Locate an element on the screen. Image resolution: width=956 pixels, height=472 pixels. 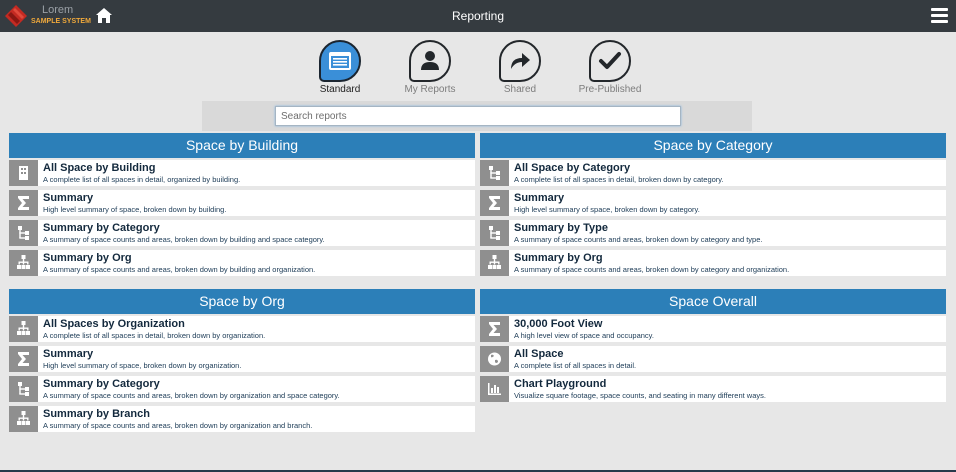
report-title: Summary by Branch is located at coordinates (96, 414).